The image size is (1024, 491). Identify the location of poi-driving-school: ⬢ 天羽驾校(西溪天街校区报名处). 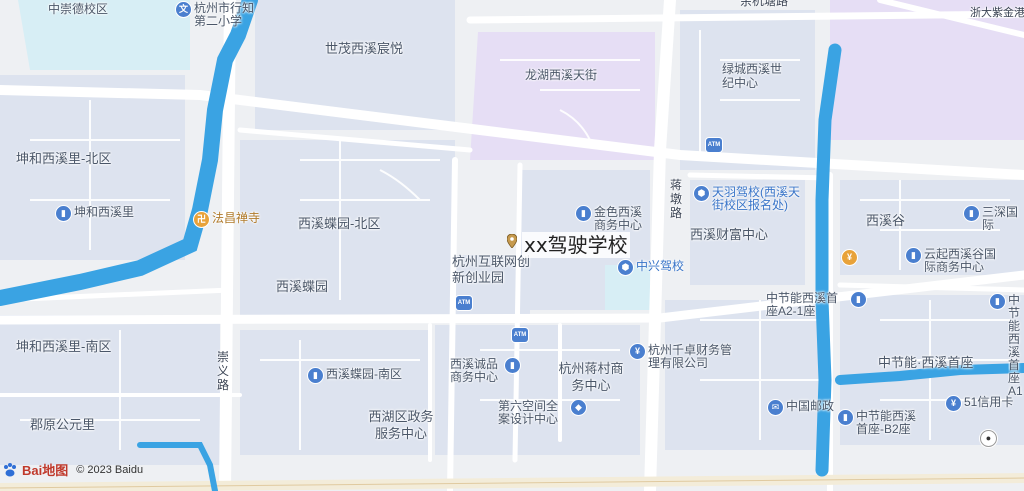
(749, 199).